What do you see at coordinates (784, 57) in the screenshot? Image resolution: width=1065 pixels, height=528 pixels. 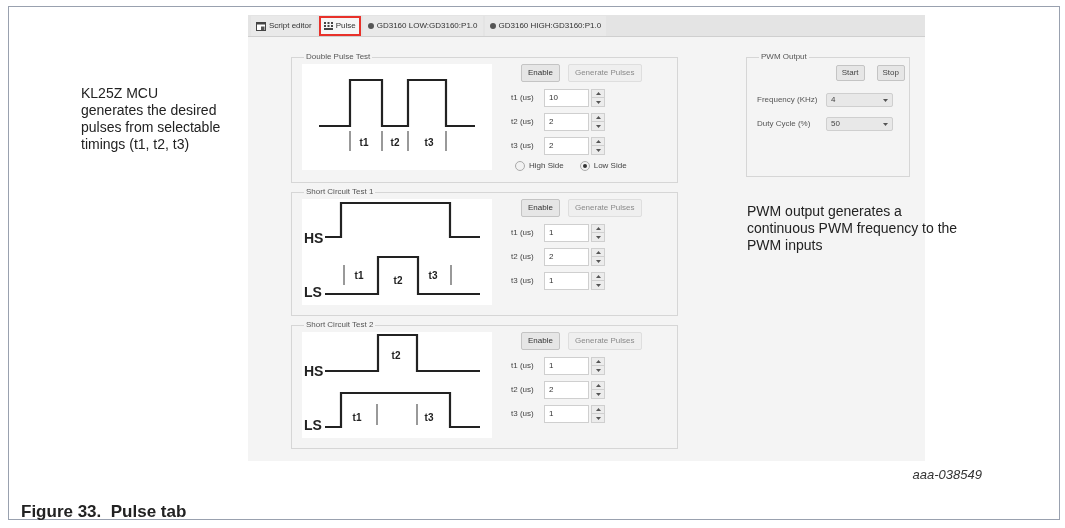 I see `group-title: PWM Output` at bounding box center [784, 57].